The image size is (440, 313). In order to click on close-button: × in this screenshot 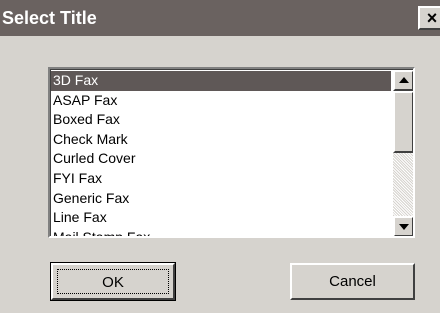, I will do `click(429, 18)`.